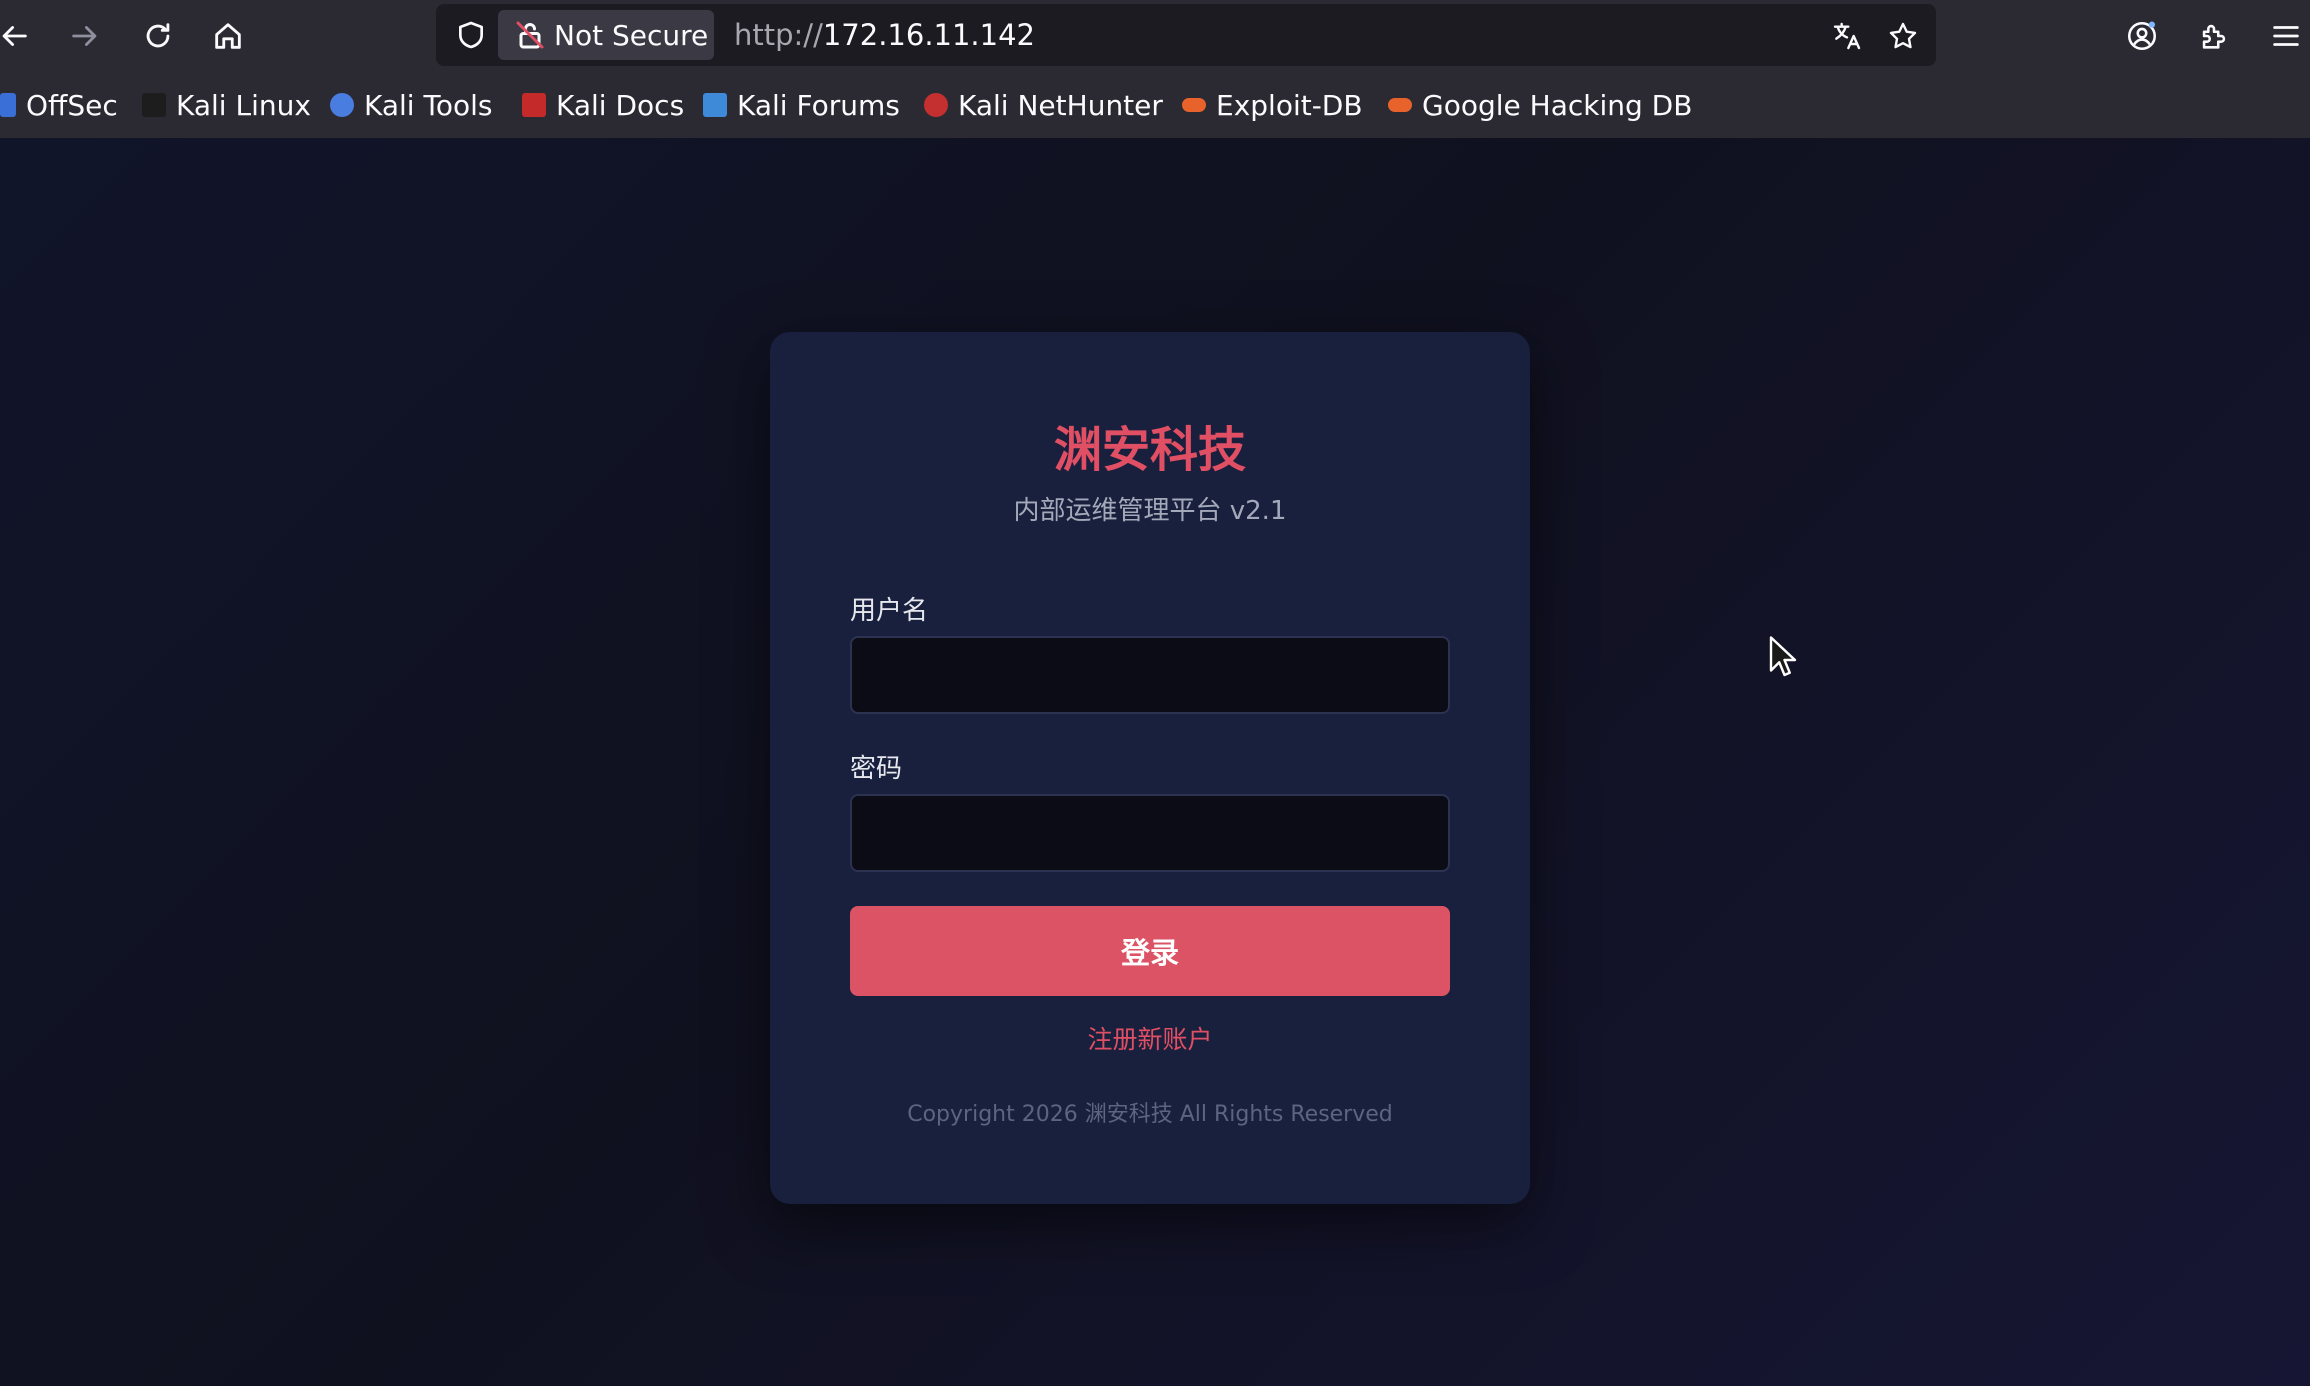 The image size is (2310, 1386). I want to click on extensions-button, so click(2214, 36).